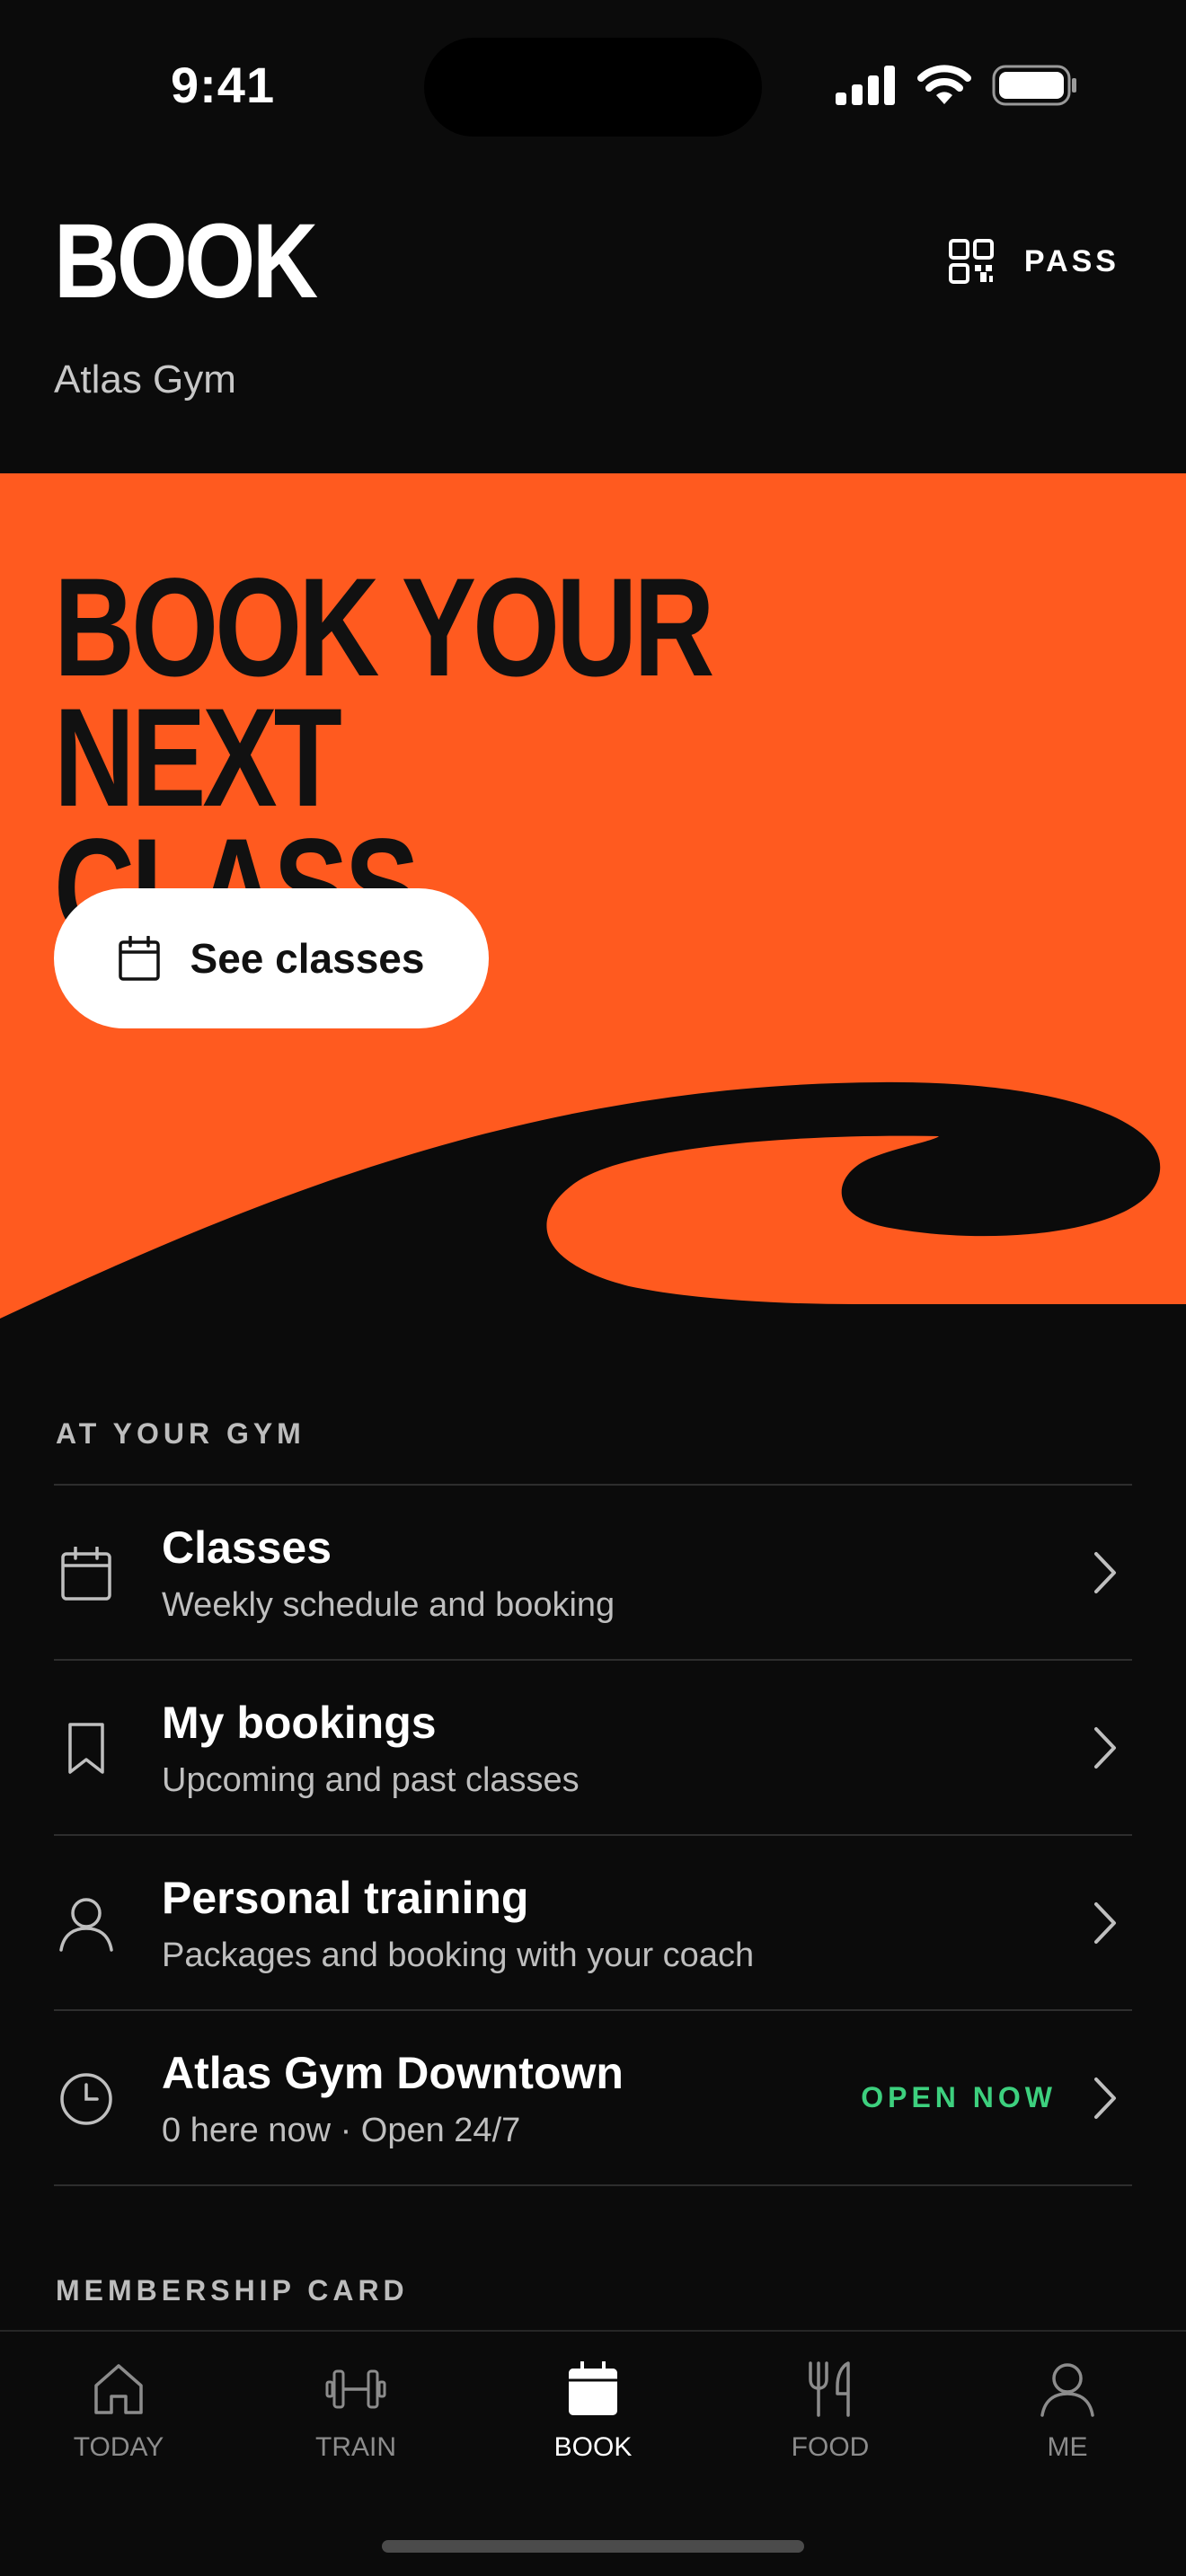  Describe the element at coordinates (118, 2447) in the screenshot. I see `tab-label: TODAY` at that location.